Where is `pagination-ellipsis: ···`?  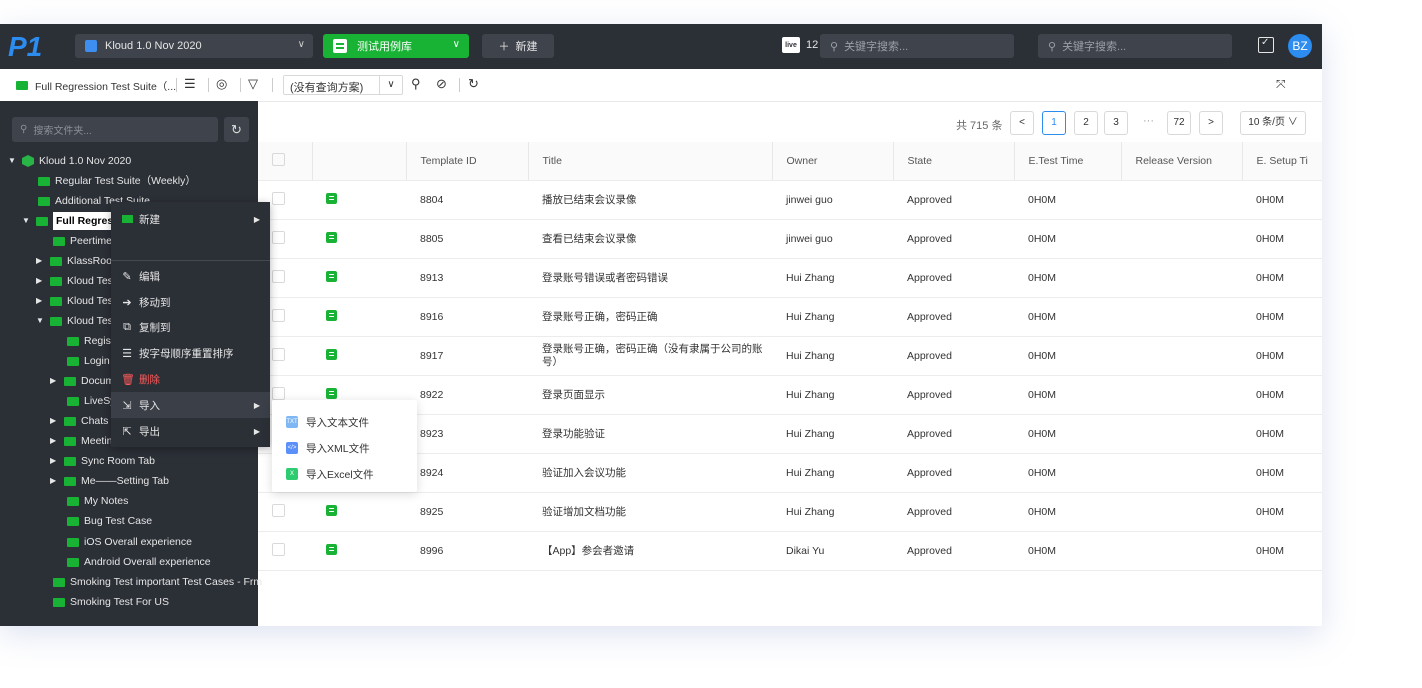
pagination-ellipsis: ··· is located at coordinates (1148, 121).